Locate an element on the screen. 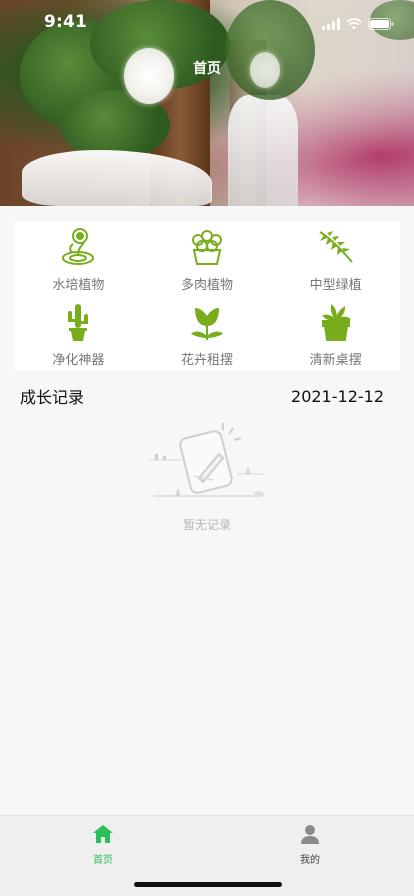  hydroponic-plant-icon is located at coordinates (78, 247).